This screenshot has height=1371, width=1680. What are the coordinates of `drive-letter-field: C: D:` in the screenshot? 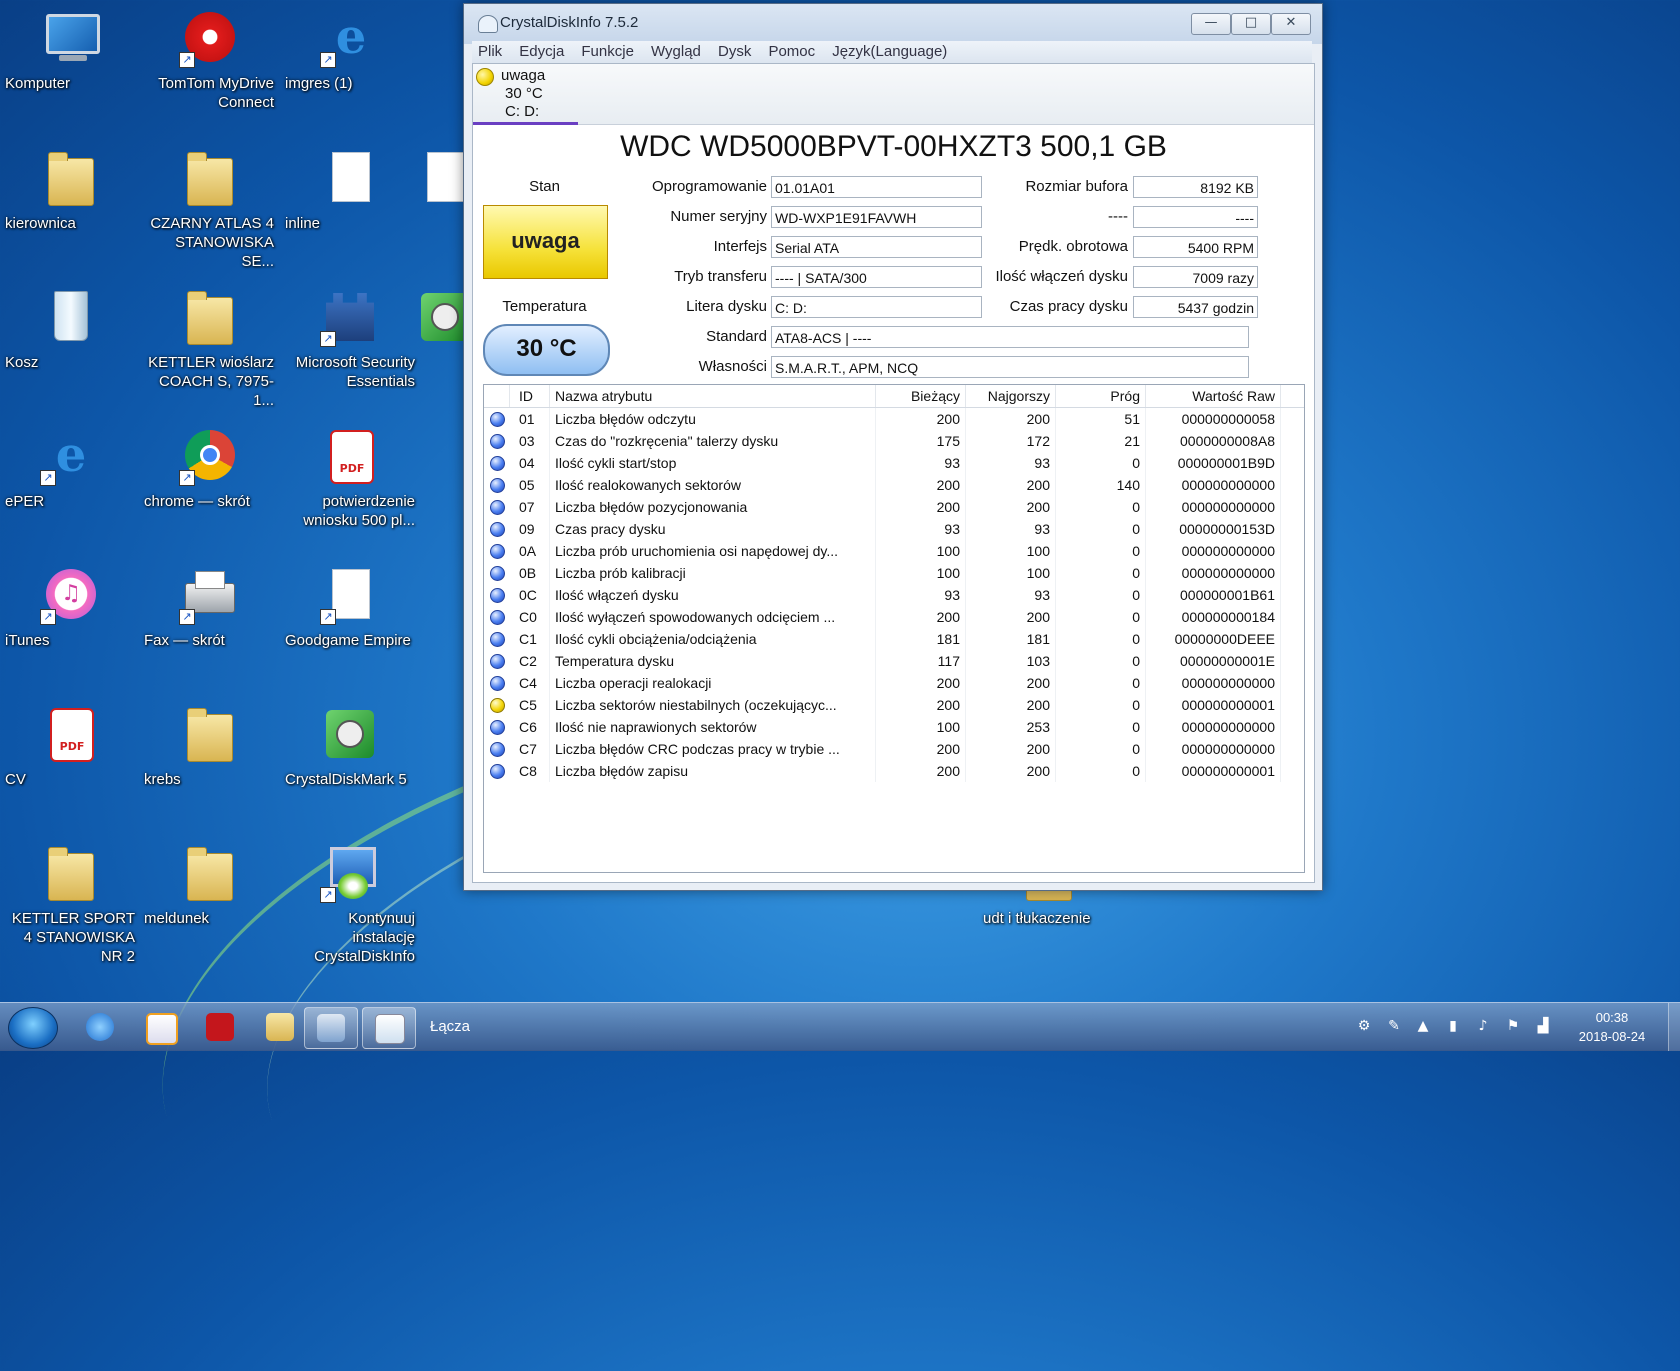 It's located at (876, 307).